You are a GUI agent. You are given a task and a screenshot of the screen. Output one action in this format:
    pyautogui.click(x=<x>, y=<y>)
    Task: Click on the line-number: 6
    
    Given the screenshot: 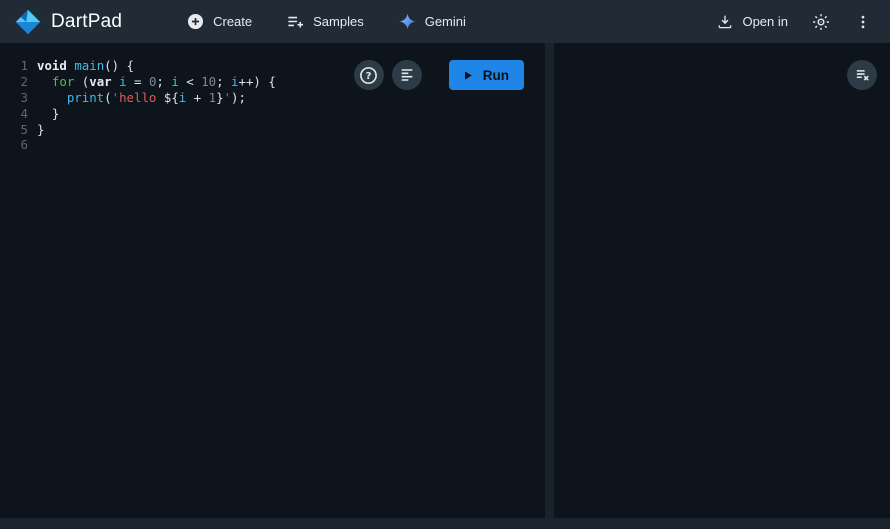 What is the action you would take?
    pyautogui.click(x=24, y=145)
    